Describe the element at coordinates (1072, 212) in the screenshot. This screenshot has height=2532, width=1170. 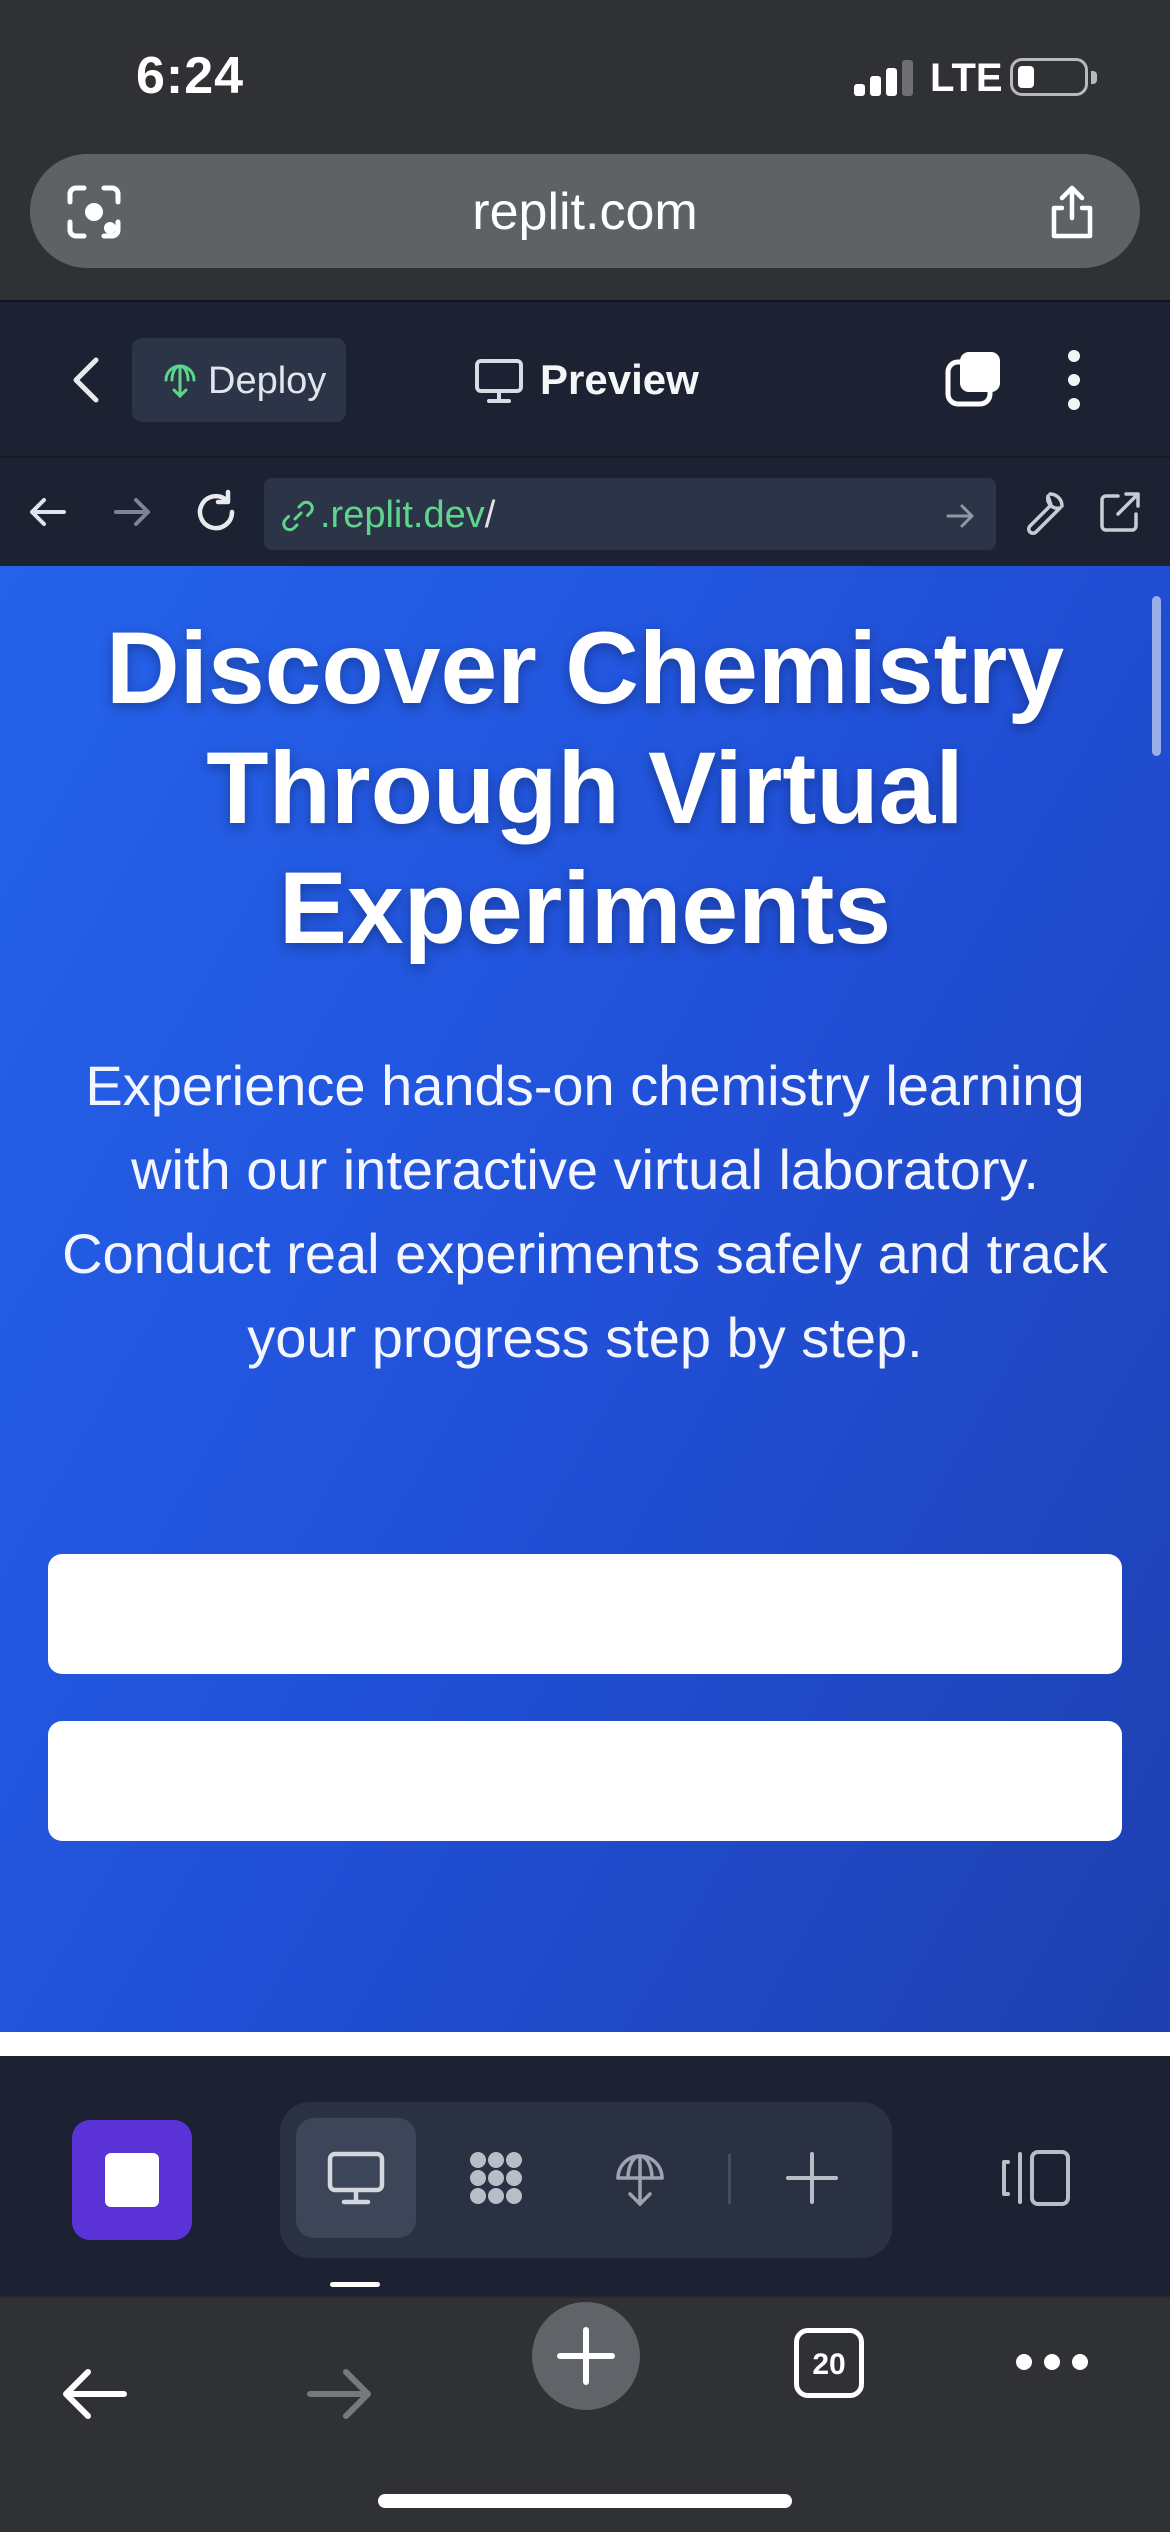
I see `share-icon` at that location.